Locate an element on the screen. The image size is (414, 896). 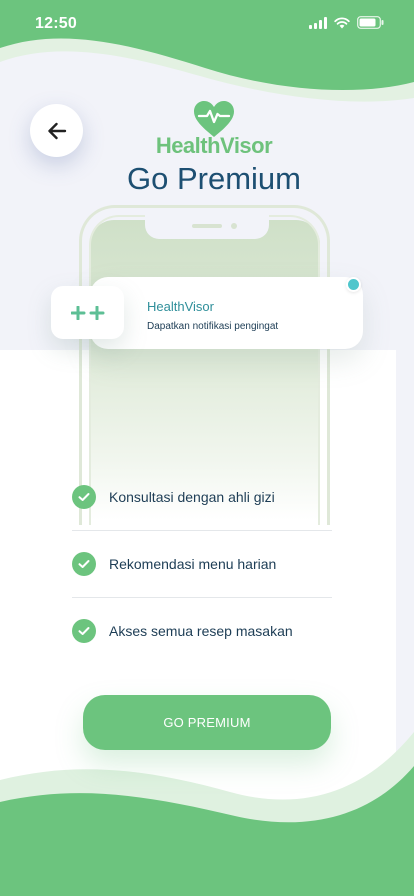
phone-camera is located at coordinates (234, 226).